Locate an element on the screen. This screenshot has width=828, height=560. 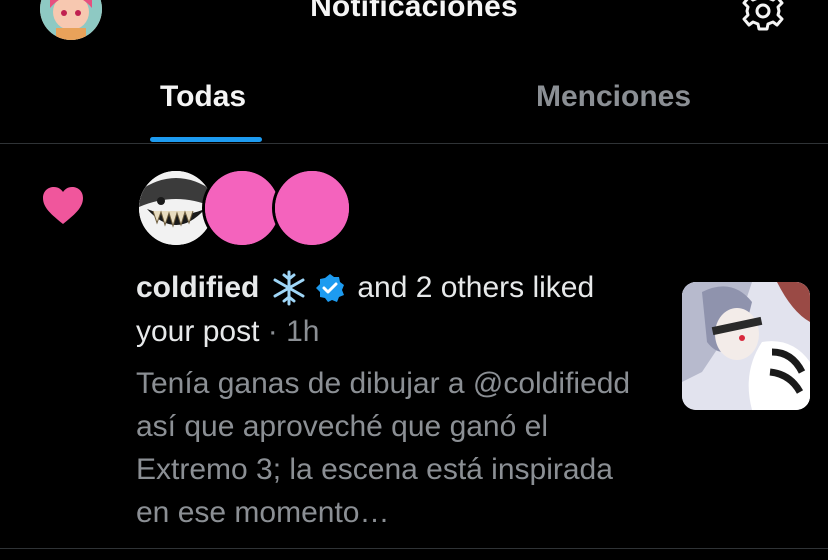
header-divider is located at coordinates (414, 143).